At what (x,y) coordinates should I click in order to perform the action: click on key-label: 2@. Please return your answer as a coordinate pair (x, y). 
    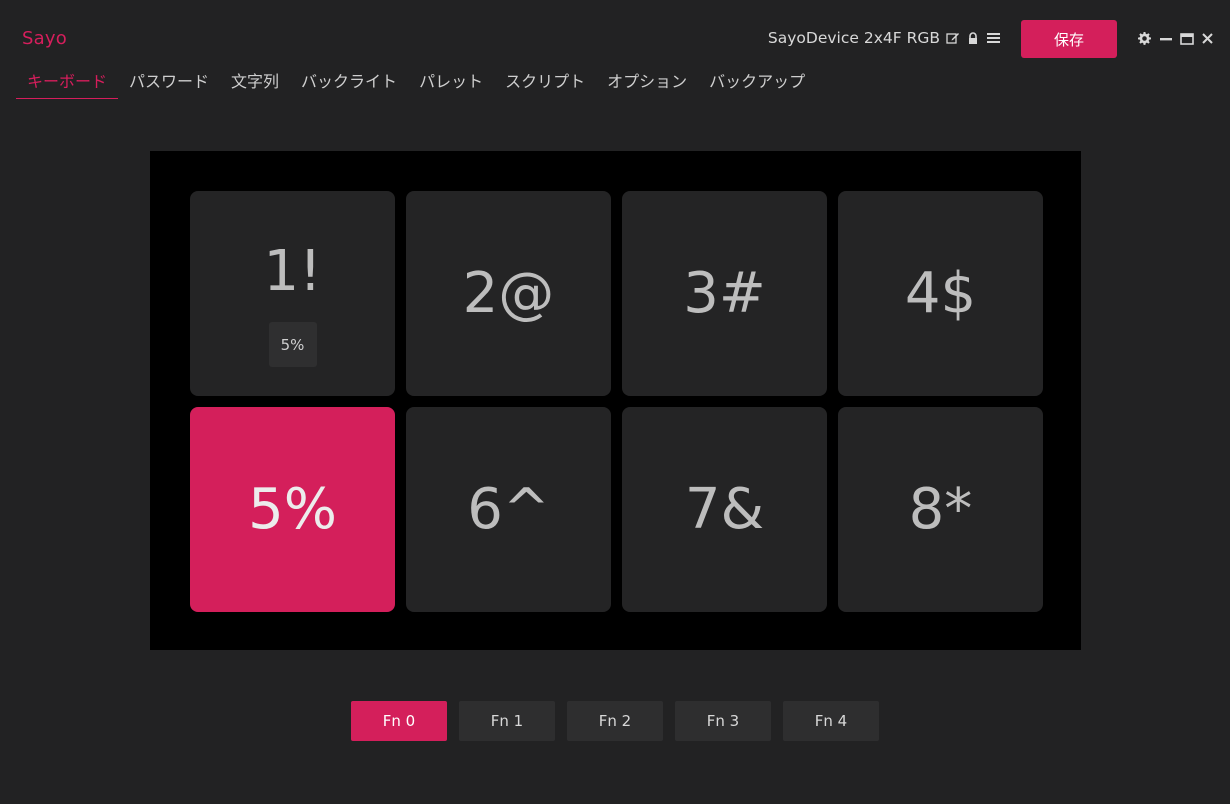
    Looking at the image, I should click on (508, 293).